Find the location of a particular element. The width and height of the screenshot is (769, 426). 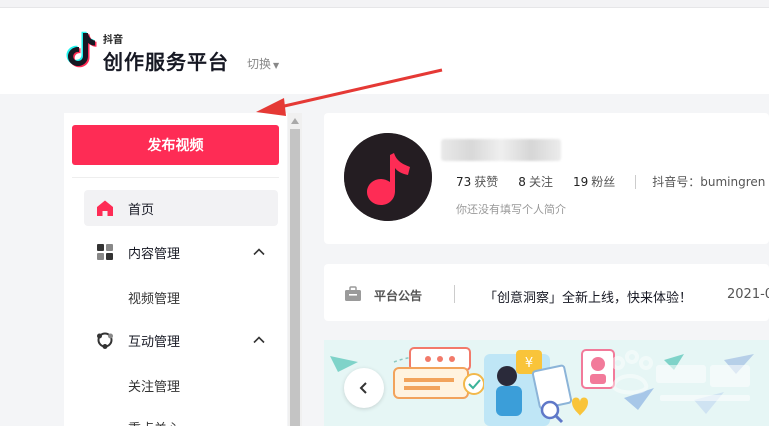

username-blurred is located at coordinates (501, 150).